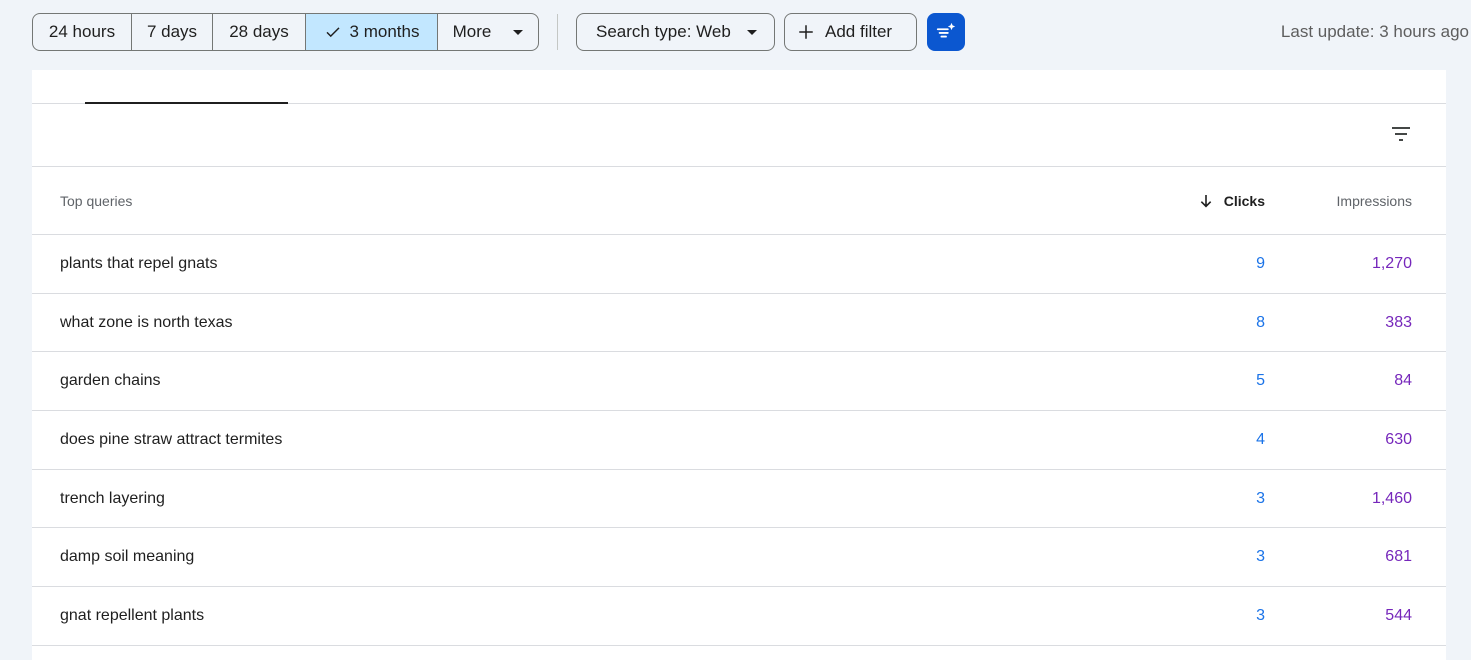 The image size is (1471, 660). I want to click on toolbar-divider, so click(557, 32).